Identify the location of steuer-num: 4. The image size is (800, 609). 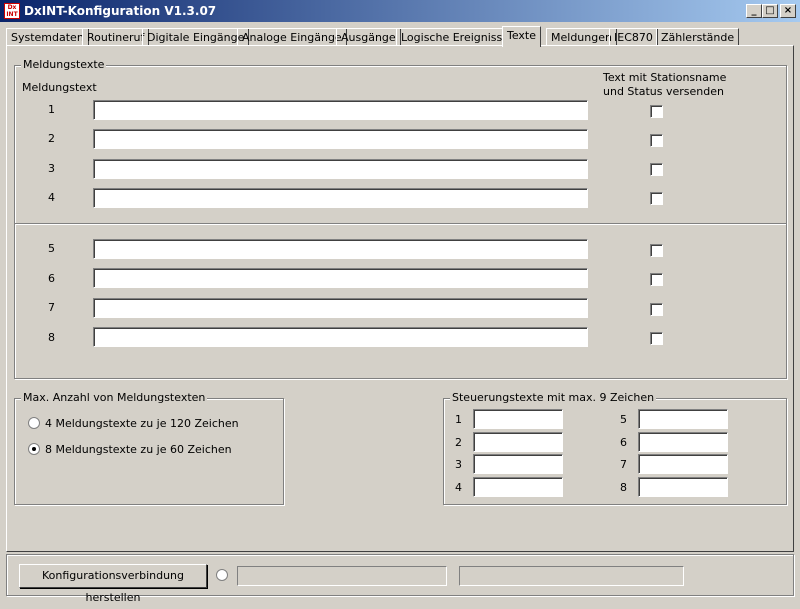
(458, 487).